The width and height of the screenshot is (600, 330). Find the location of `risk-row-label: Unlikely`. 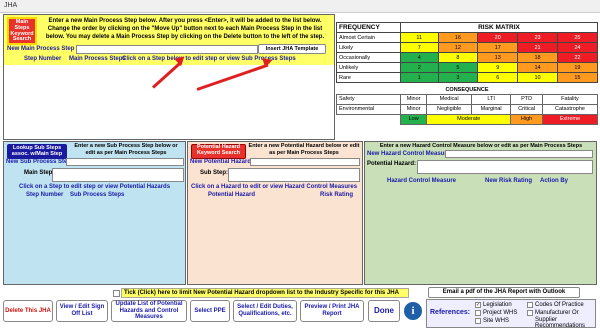

risk-row-label: Unlikely is located at coordinates (368, 67).